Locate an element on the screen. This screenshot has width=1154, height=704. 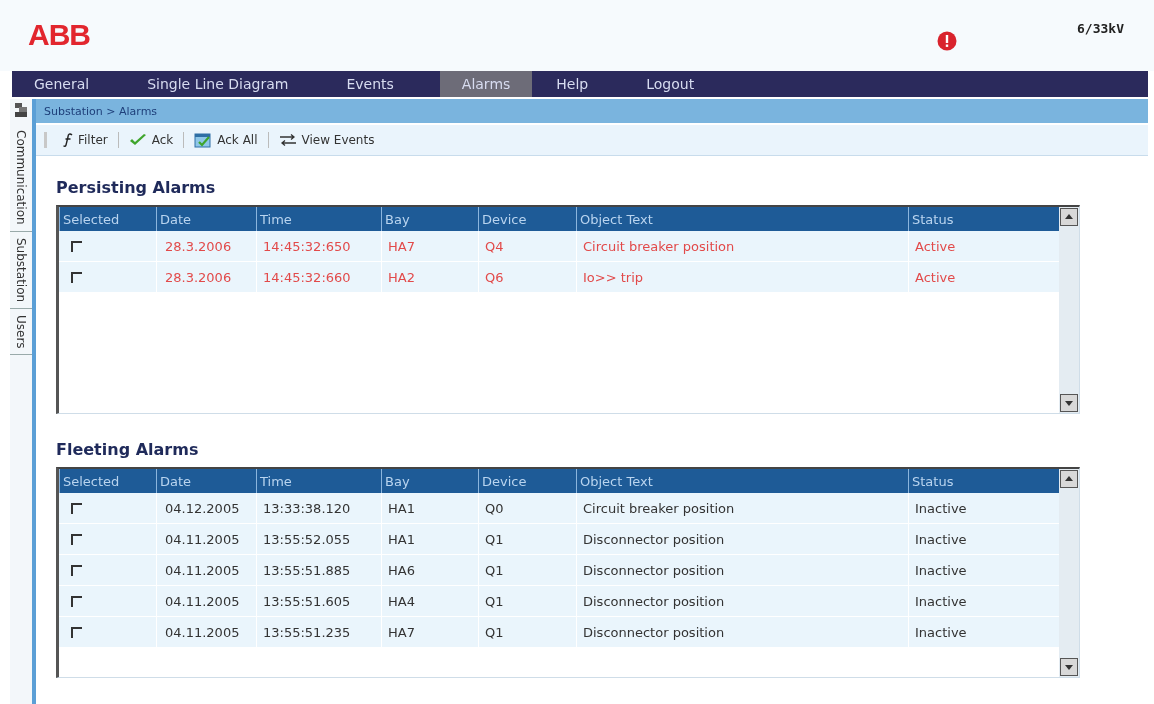
nav-tab: General is located at coordinates (62, 83).